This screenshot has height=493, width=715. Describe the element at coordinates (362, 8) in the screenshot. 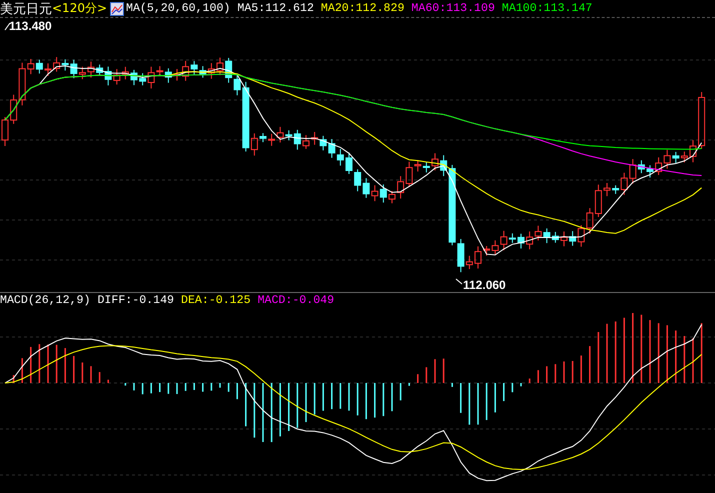

I see `ma-value: MA20:112.829` at that location.